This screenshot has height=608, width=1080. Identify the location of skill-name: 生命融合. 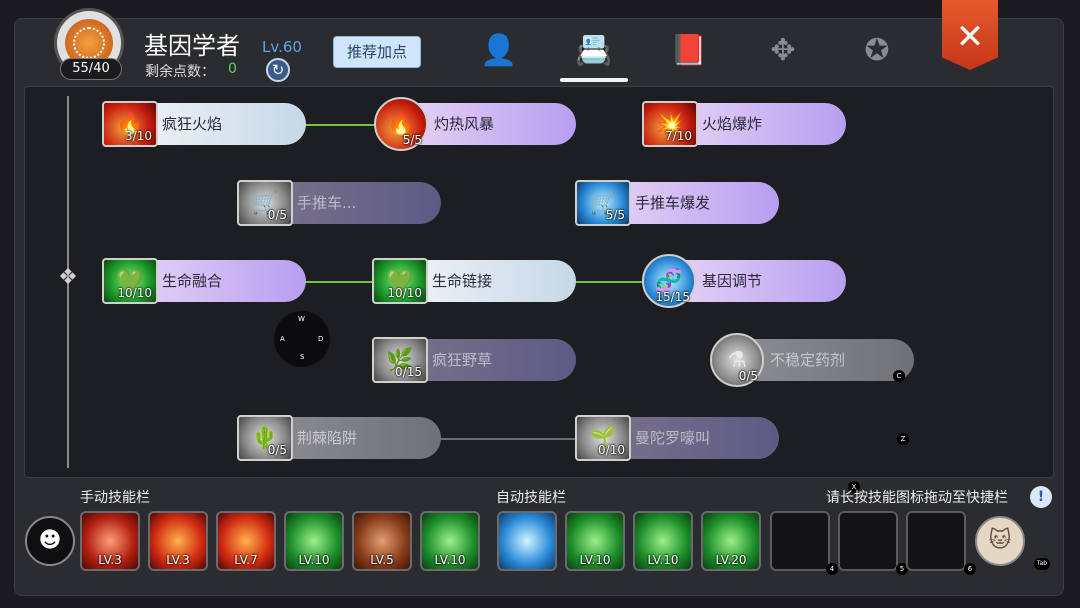
(192, 281).